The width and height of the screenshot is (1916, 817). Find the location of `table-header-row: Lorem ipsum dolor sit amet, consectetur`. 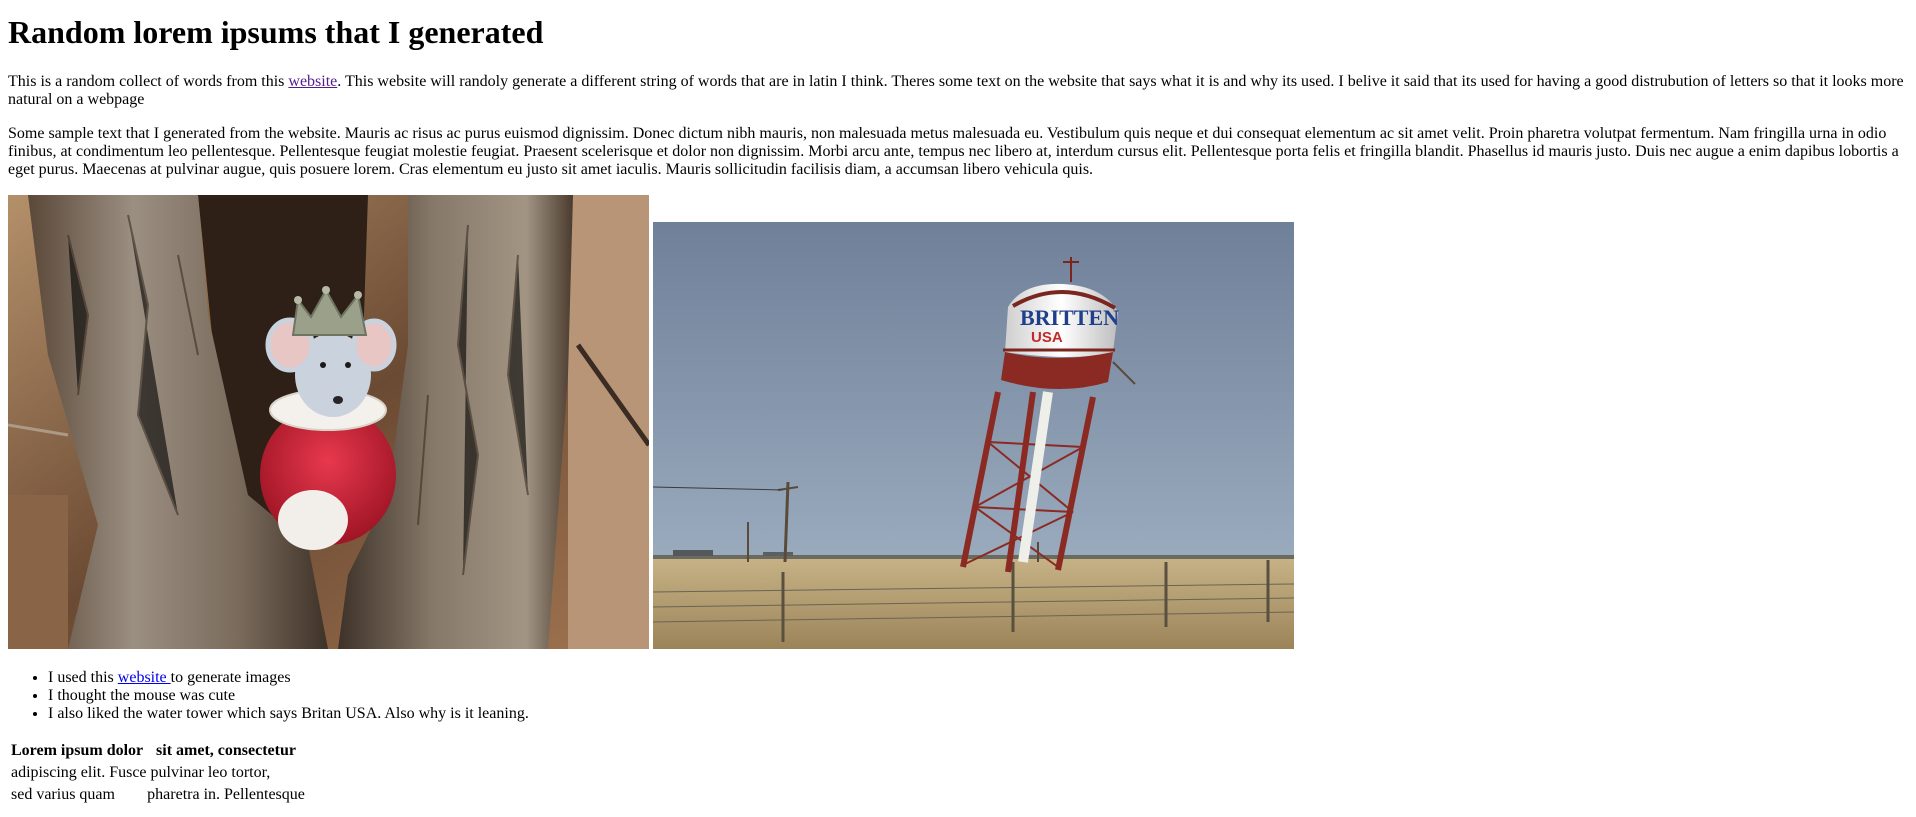

table-header-row: Lorem ipsum dolor sit amet, consectetur is located at coordinates (158, 751).